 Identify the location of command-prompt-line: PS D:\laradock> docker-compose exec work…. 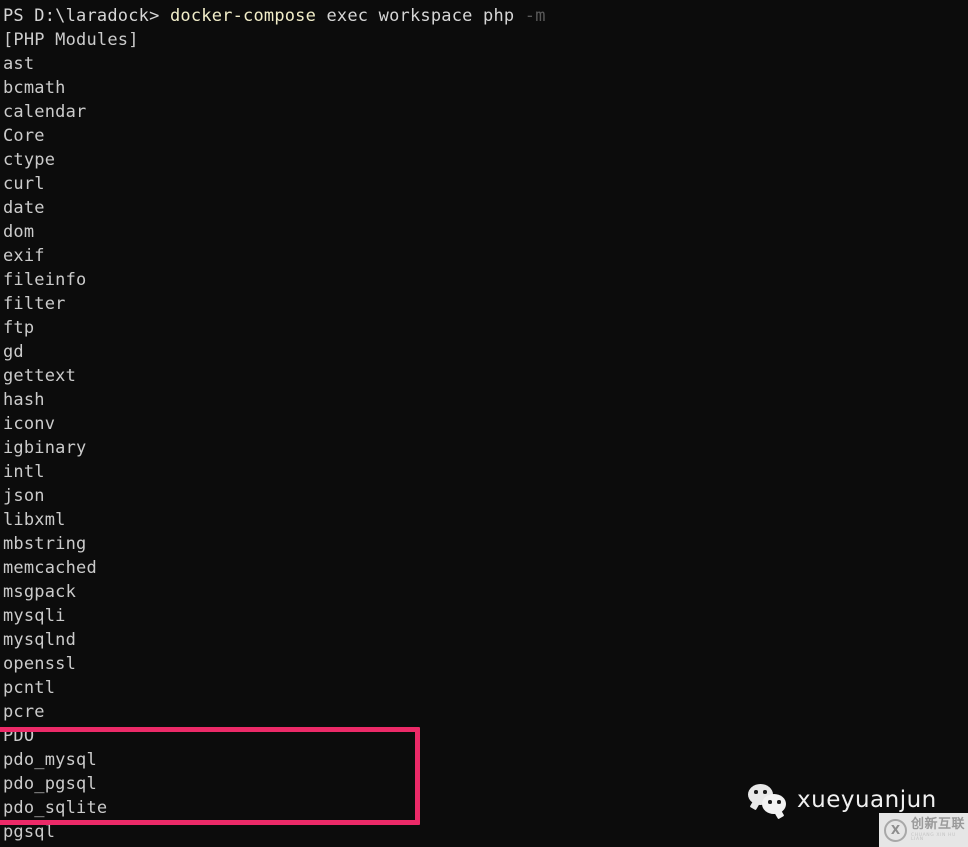
(484, 16).